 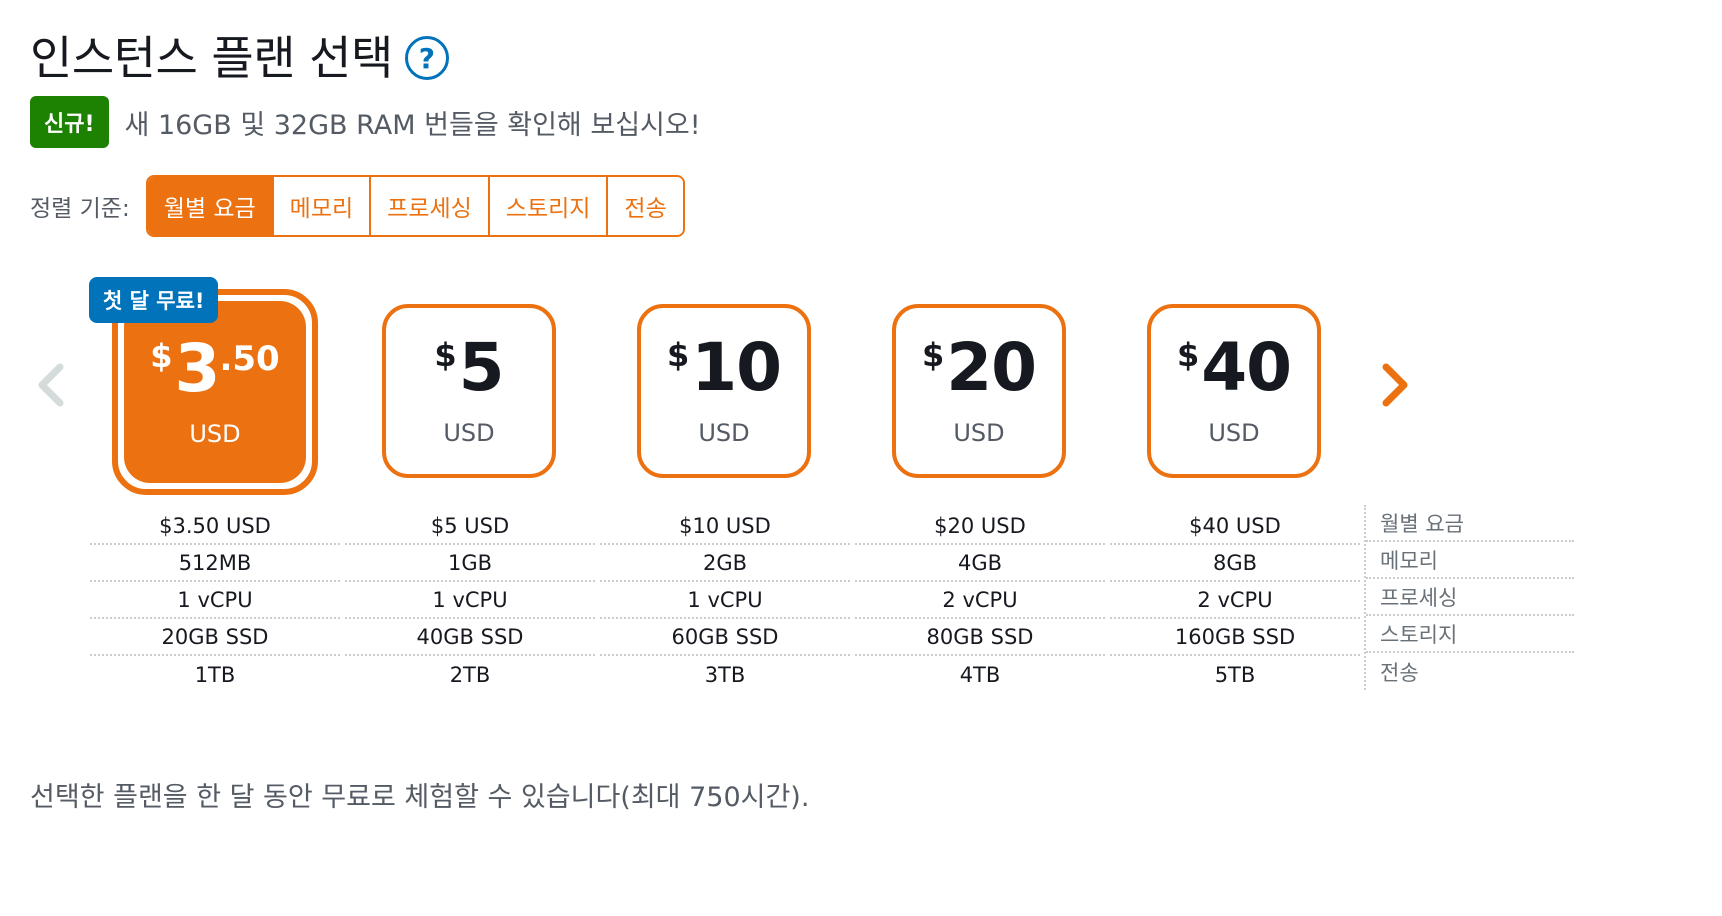 I want to click on sort-segmented-control: 월별 요금 메모리 프로세싱 스토리지 전송, so click(x=415, y=206).